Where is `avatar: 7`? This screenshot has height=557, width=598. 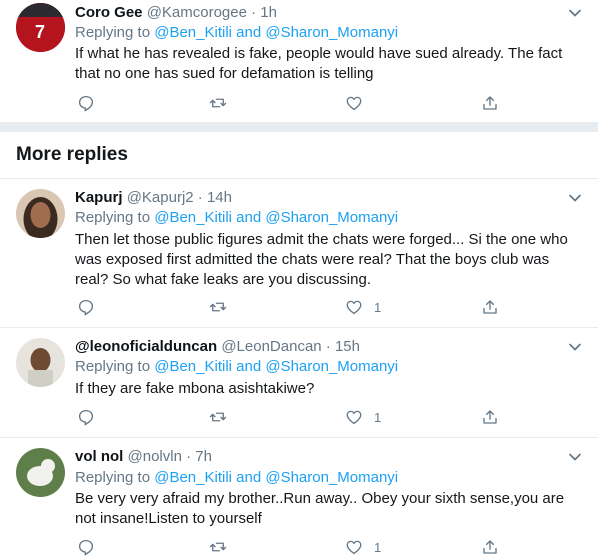
avatar: 7 is located at coordinates (40, 27).